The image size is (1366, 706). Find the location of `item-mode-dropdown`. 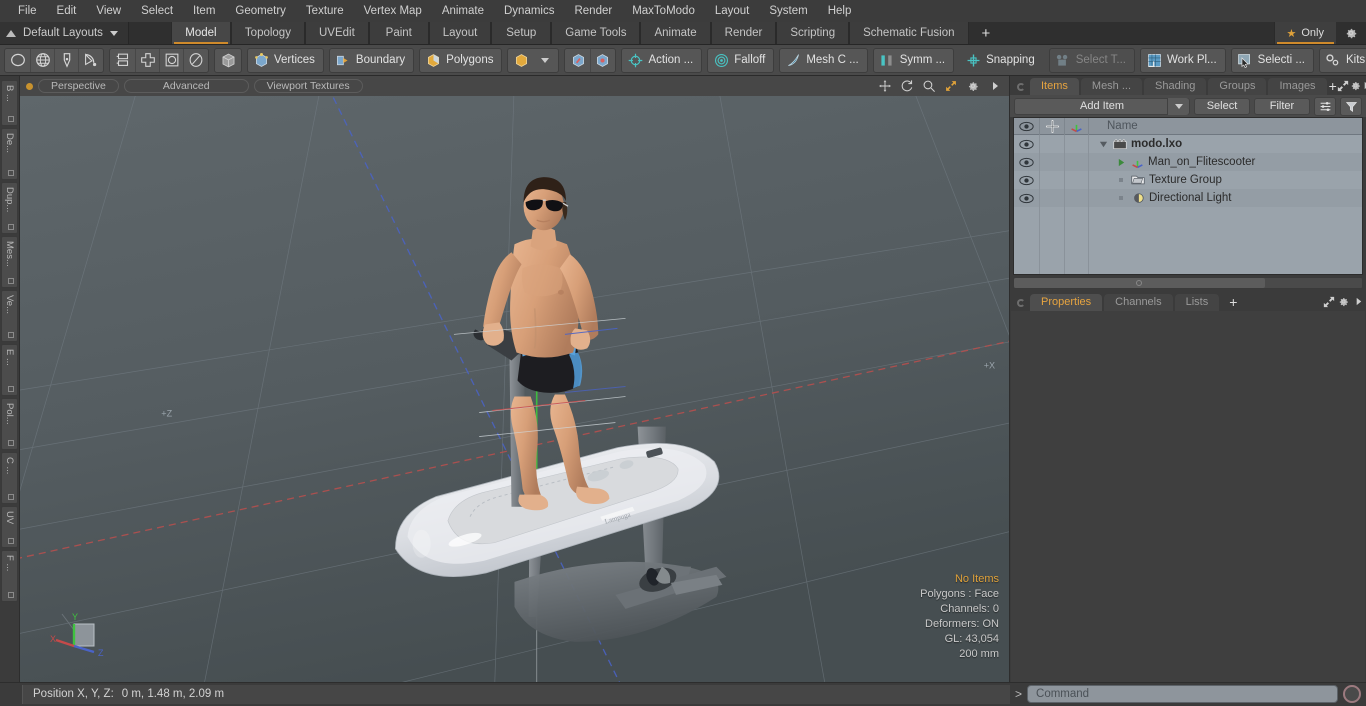

item-mode-dropdown is located at coordinates (545, 60).